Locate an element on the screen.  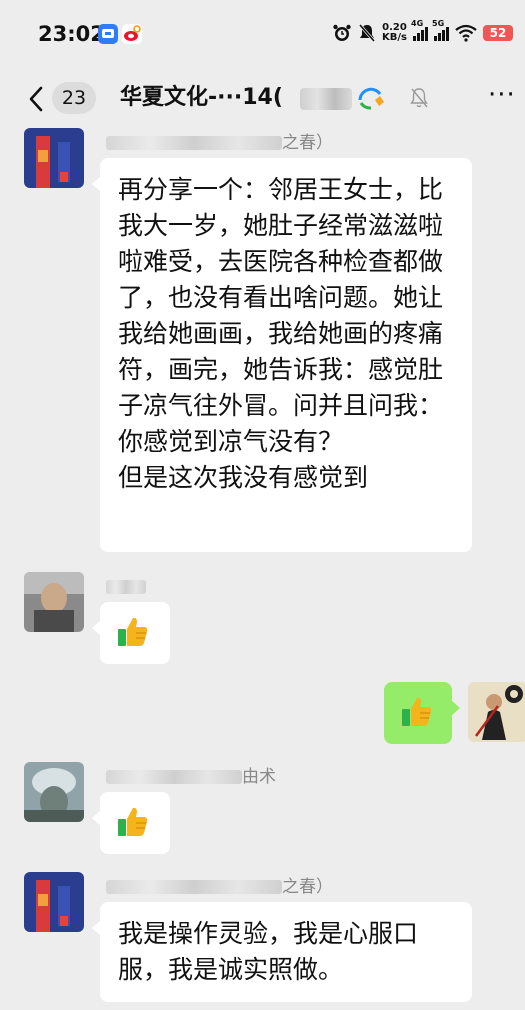
self-avatar is located at coordinates (496, 712).